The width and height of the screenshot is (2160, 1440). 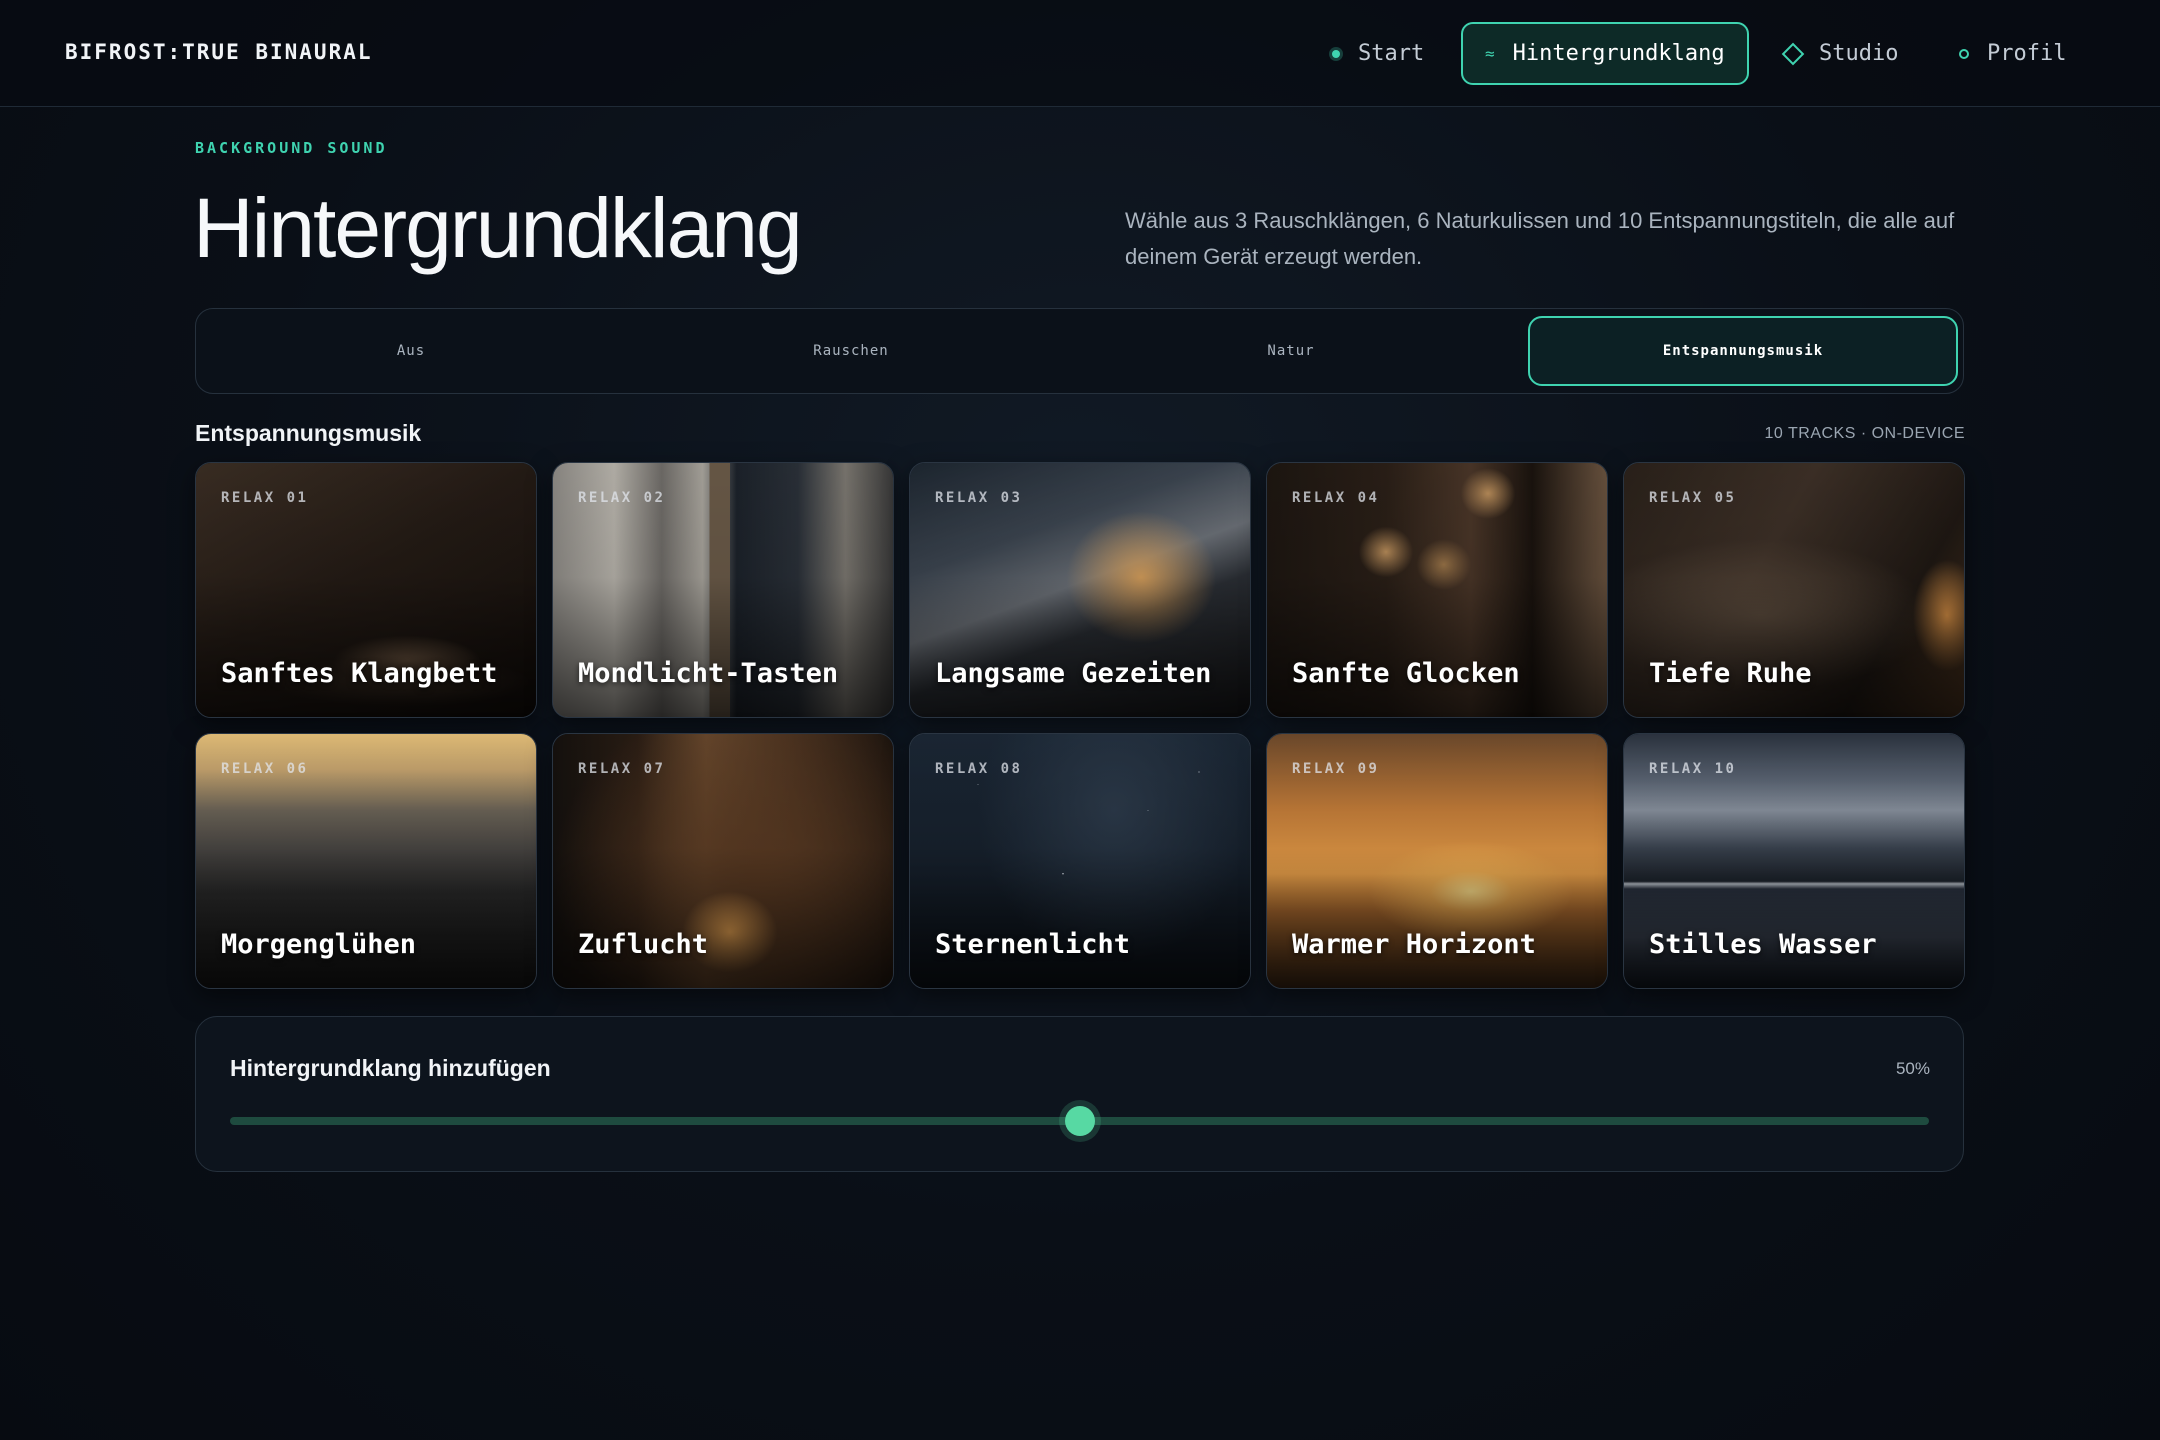 I want to click on track-card-relax-03: RELAX 03 Langsame Gezeiten, so click(x=1080, y=590).